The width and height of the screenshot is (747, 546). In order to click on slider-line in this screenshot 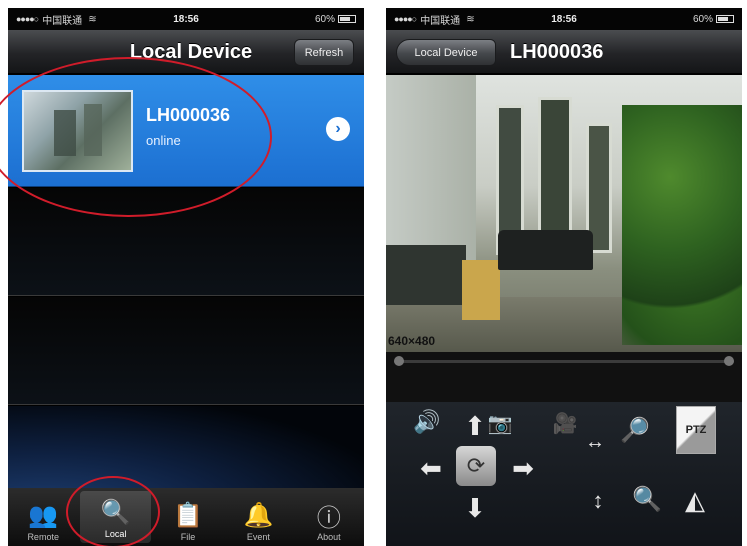, I will do `click(564, 361)`.